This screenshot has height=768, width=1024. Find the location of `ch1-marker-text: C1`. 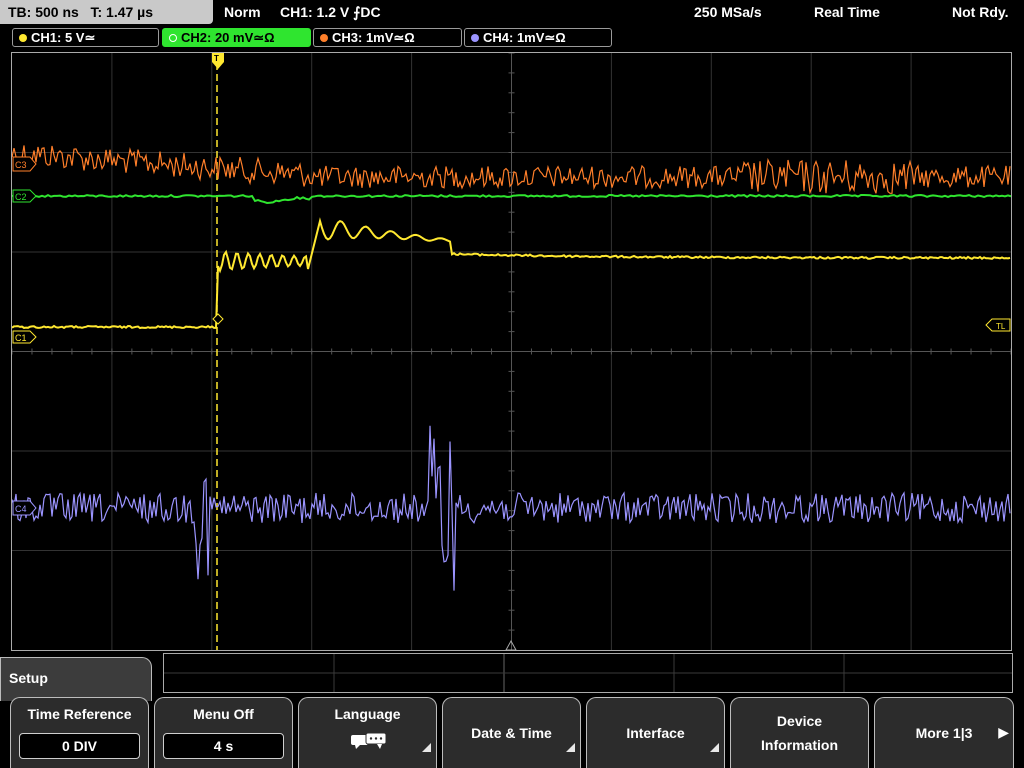

ch1-marker-text: C1 is located at coordinates (21, 338).